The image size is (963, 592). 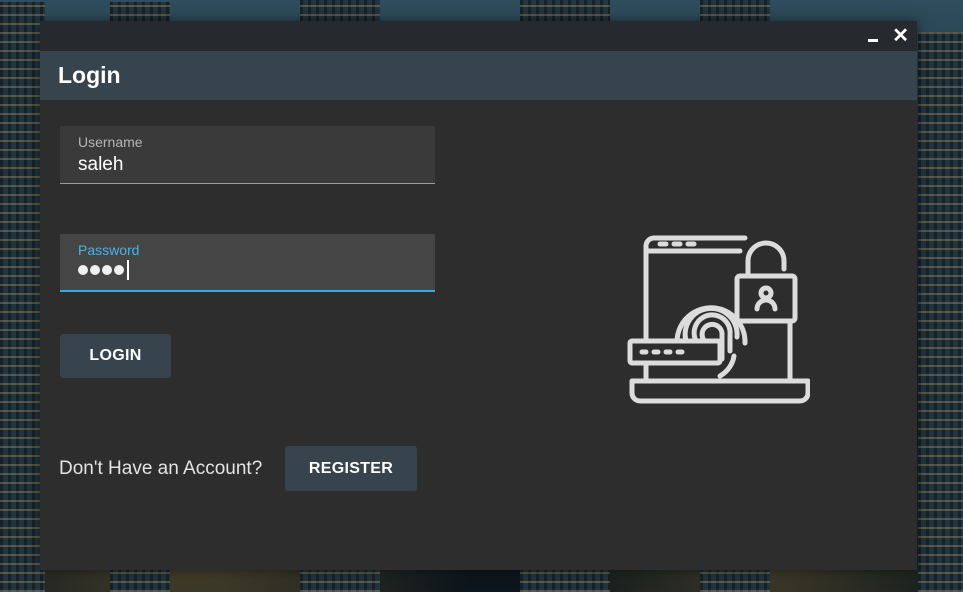 What do you see at coordinates (243, 165) in the screenshot?
I see `username-input` at bounding box center [243, 165].